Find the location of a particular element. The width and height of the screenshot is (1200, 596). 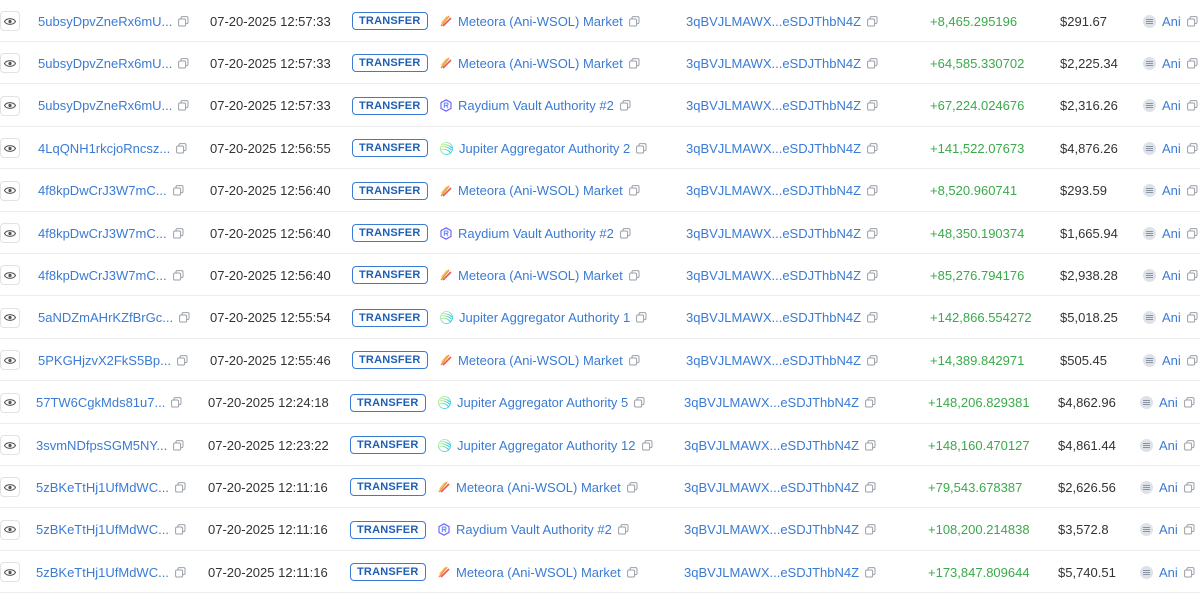

from-account-link: Jupiter Aggregator Authority 2 is located at coordinates (544, 148).